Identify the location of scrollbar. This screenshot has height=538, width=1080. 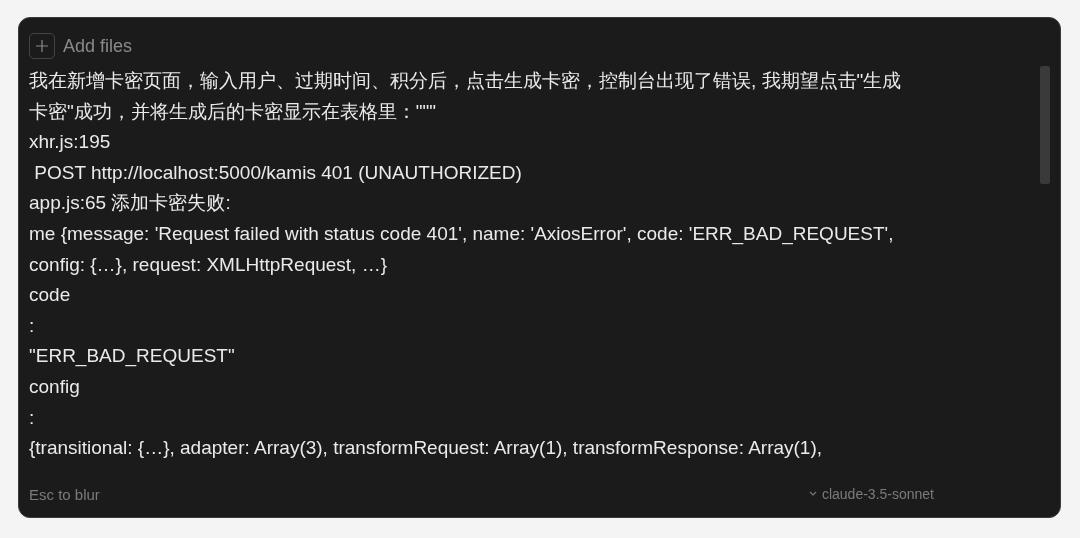
(1045, 125).